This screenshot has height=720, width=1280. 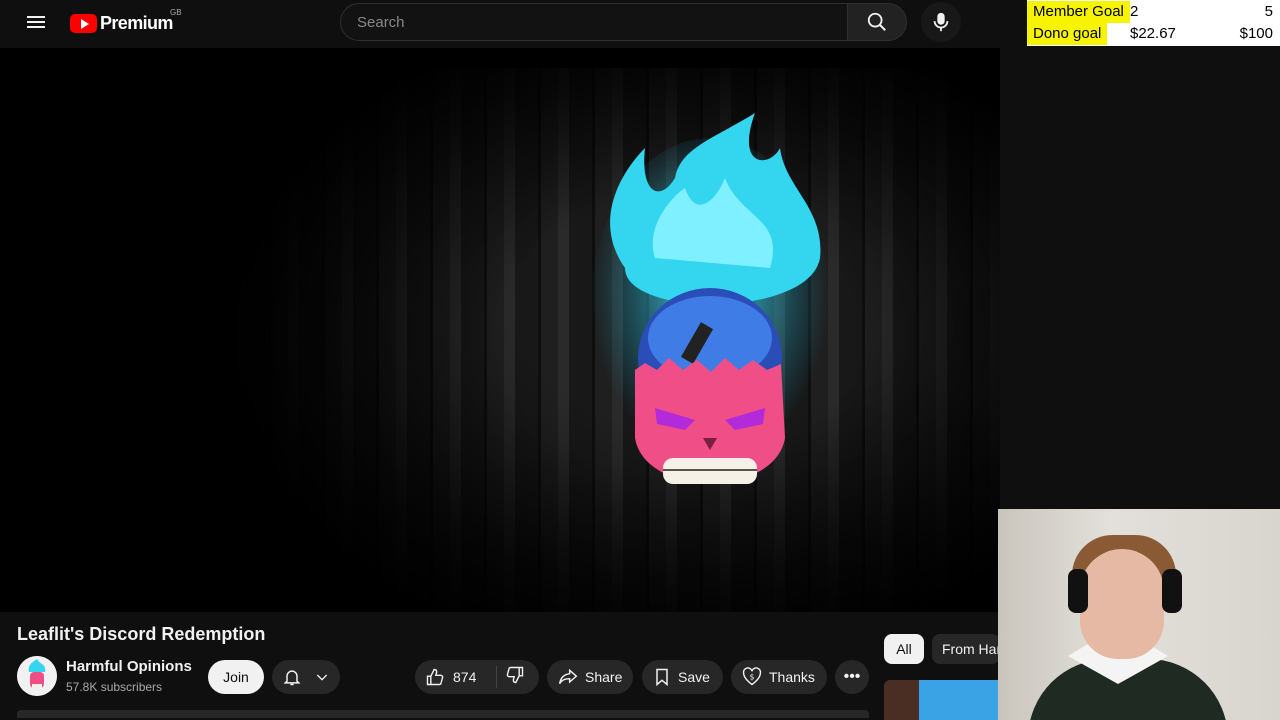 I want to click on recommended-video-thumbnail, so click(x=942, y=700).